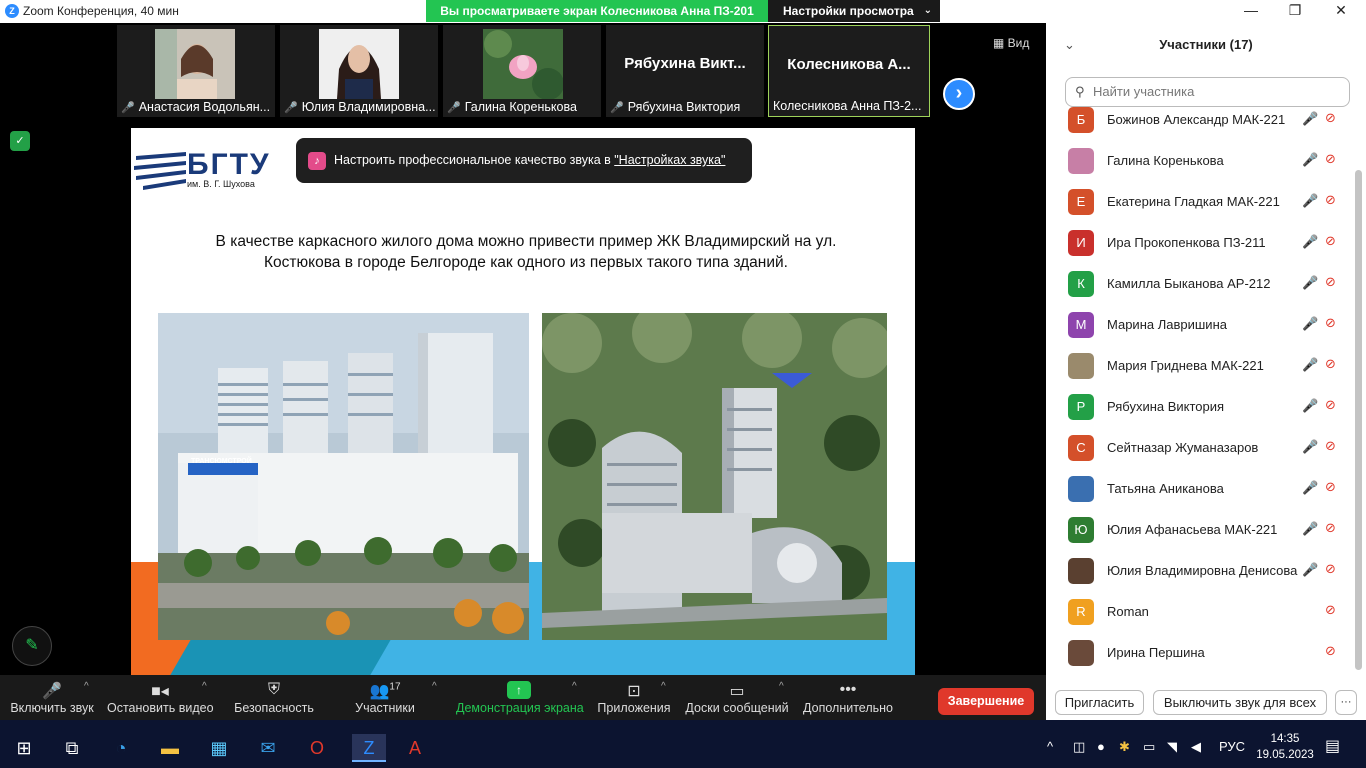  Describe the element at coordinates (669, 160) in the screenshot. I see `audio-settings-link: "Настройках звука"` at that location.